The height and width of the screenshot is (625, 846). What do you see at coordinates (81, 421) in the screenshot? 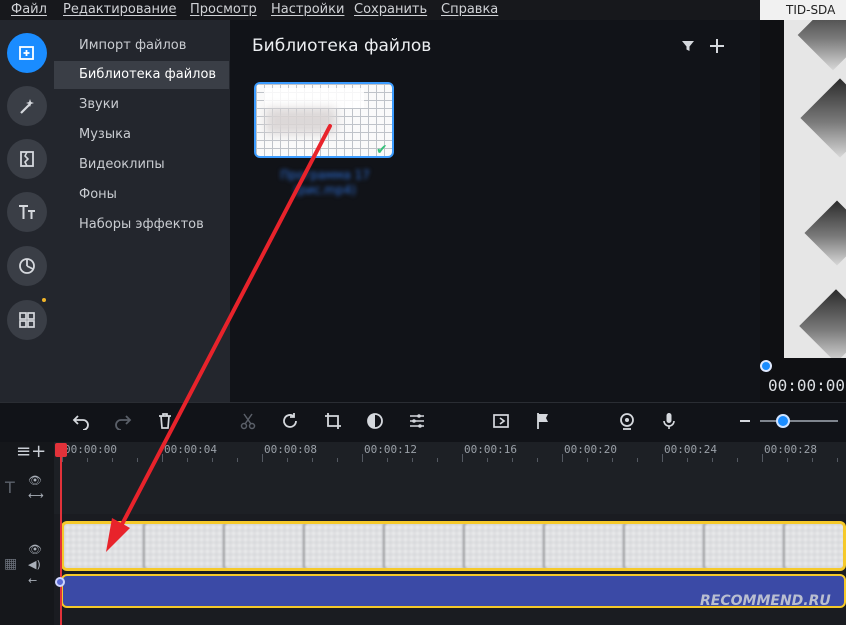
I see `undo-icon` at bounding box center [81, 421].